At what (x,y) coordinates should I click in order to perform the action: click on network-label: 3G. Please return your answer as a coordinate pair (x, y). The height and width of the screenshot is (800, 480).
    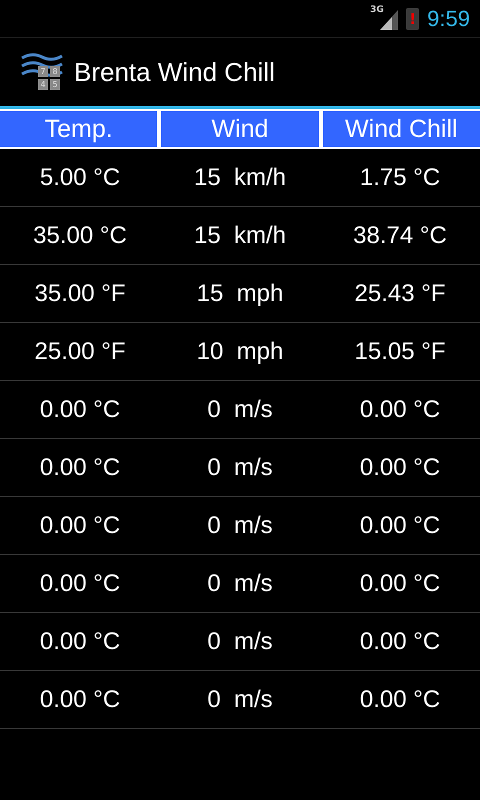
    Looking at the image, I should click on (377, 9).